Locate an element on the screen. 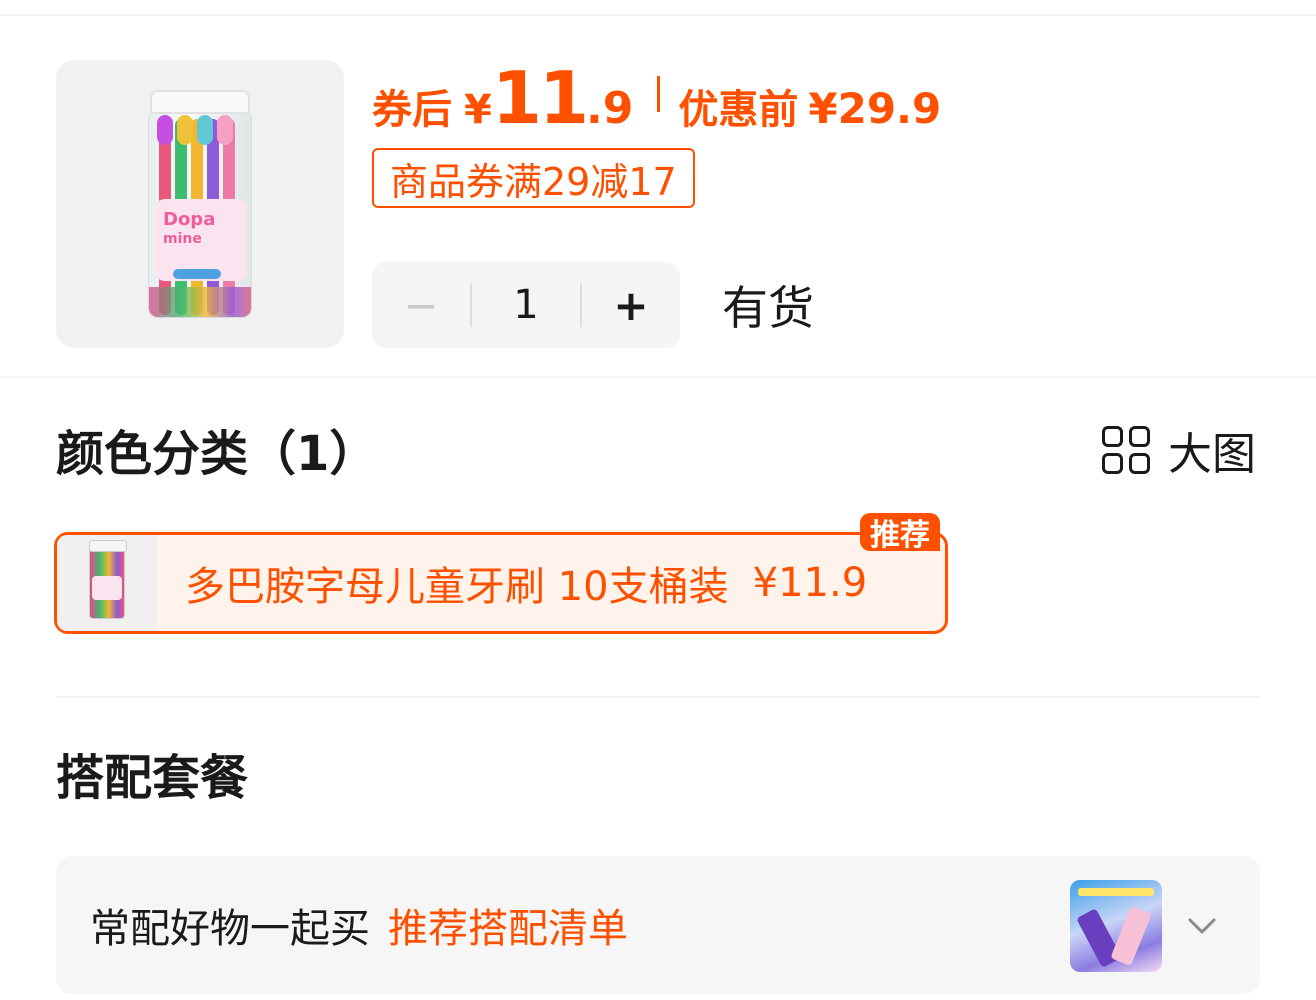 This screenshot has width=1316, height=1000. toothbrush-jar-icon is located at coordinates (108, 579).